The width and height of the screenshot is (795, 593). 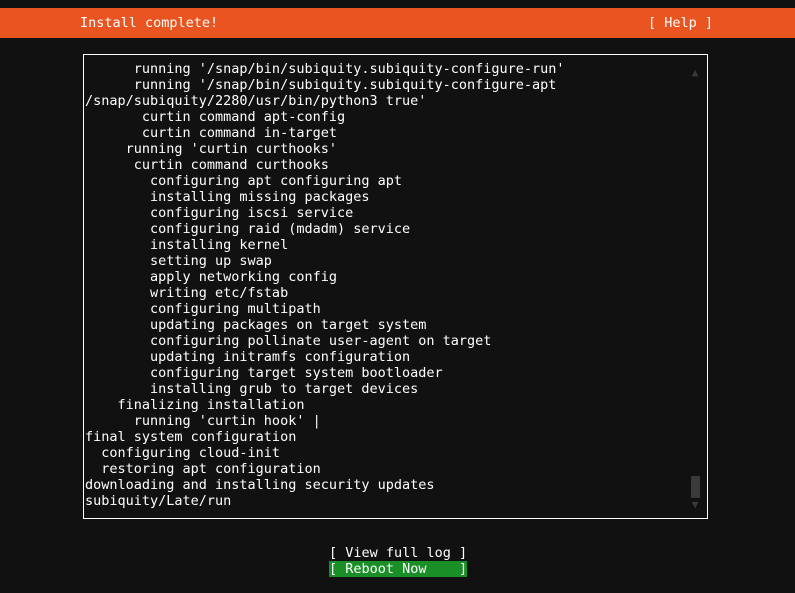 I want to click on log-line: installing kernel, so click(x=187, y=245).